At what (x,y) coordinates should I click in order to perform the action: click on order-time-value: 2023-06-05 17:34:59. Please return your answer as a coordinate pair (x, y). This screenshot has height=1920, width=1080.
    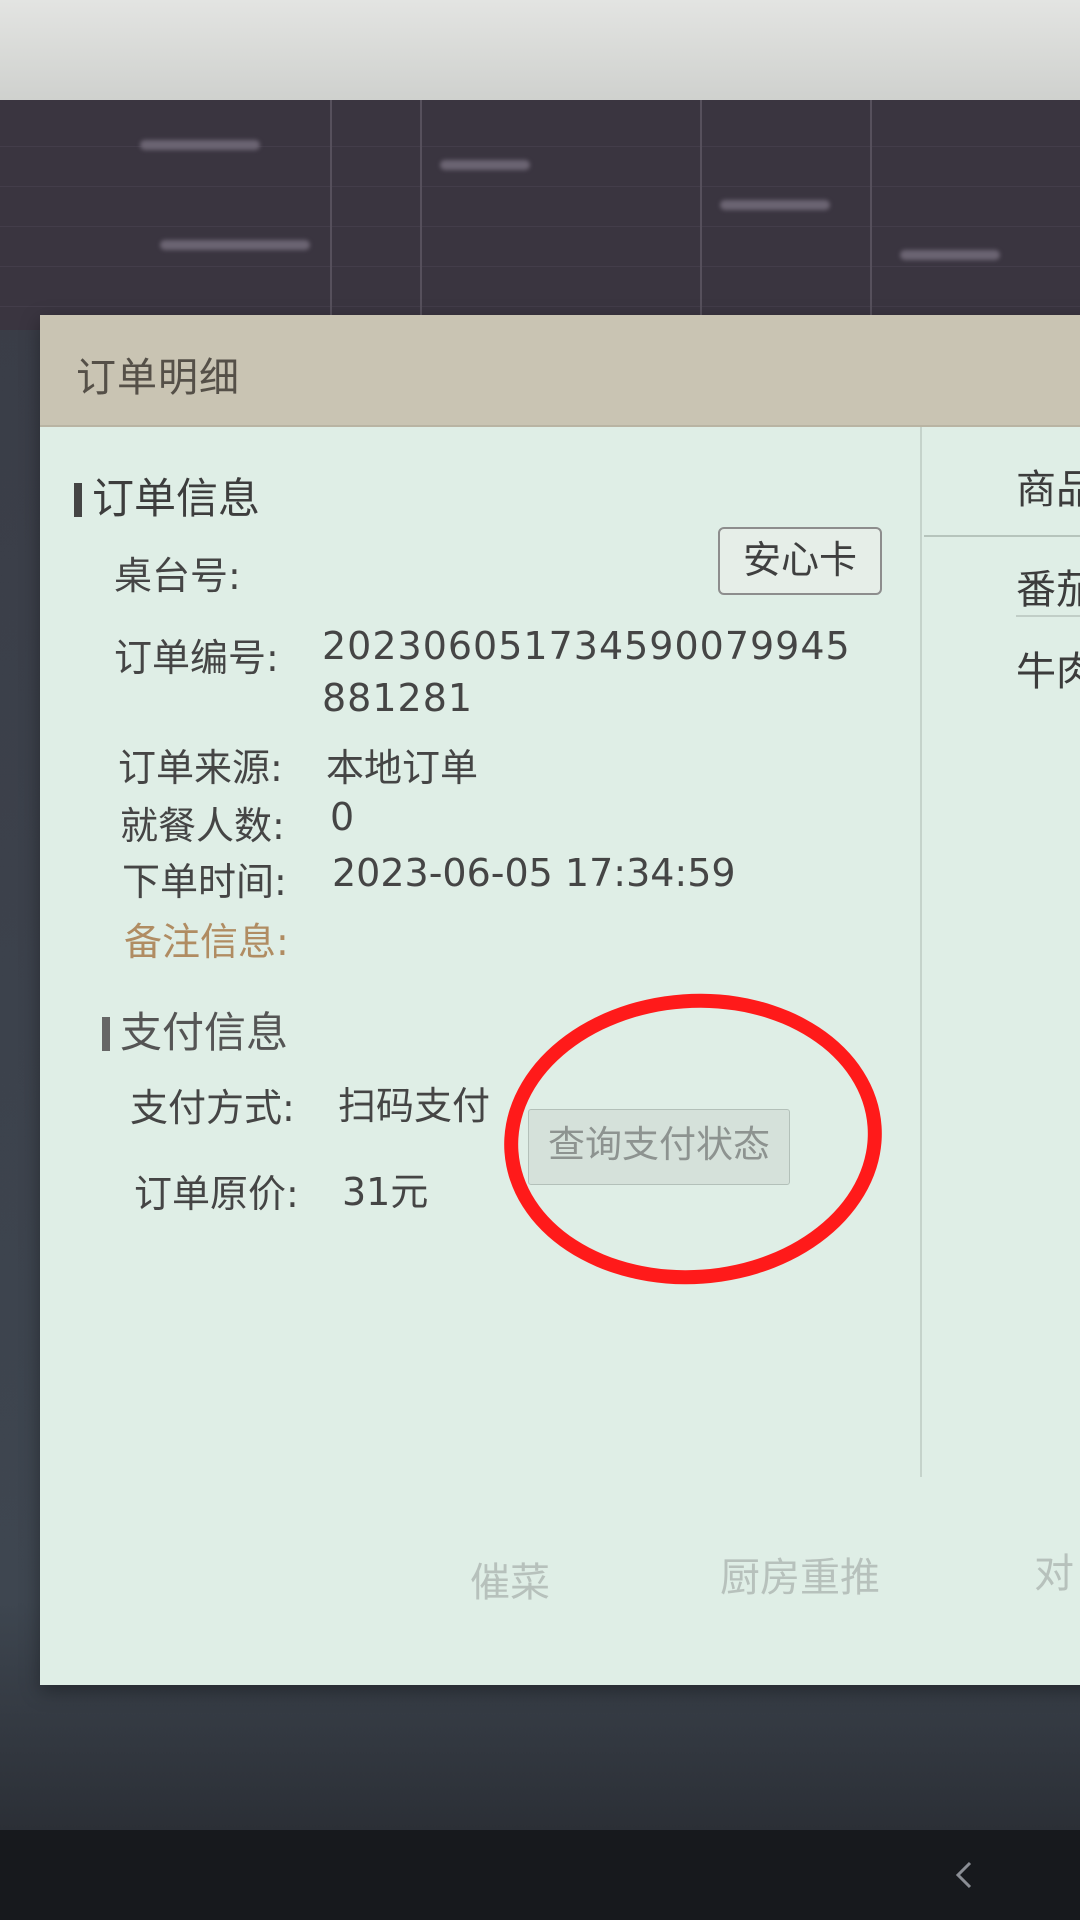
    Looking at the image, I should click on (534, 873).